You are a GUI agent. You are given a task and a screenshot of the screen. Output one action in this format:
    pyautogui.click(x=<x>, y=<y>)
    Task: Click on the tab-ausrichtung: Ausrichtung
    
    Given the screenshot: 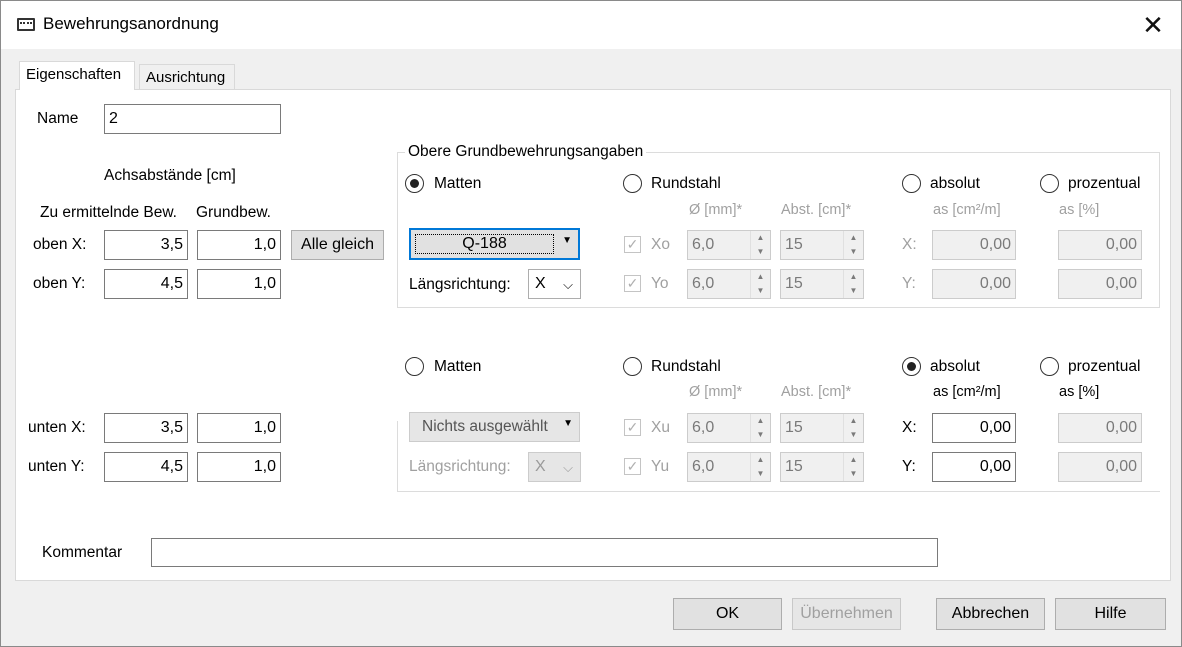 What is the action you would take?
    pyautogui.click(x=187, y=77)
    